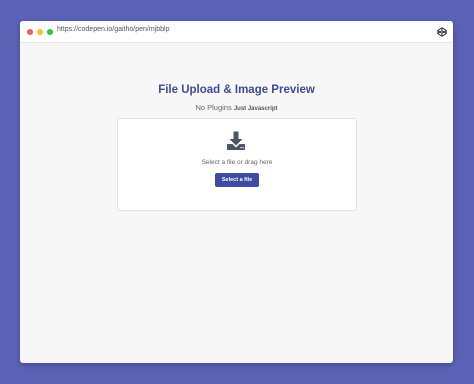 Image resolution: width=474 pixels, height=384 pixels. I want to click on download-icon, so click(236, 140).